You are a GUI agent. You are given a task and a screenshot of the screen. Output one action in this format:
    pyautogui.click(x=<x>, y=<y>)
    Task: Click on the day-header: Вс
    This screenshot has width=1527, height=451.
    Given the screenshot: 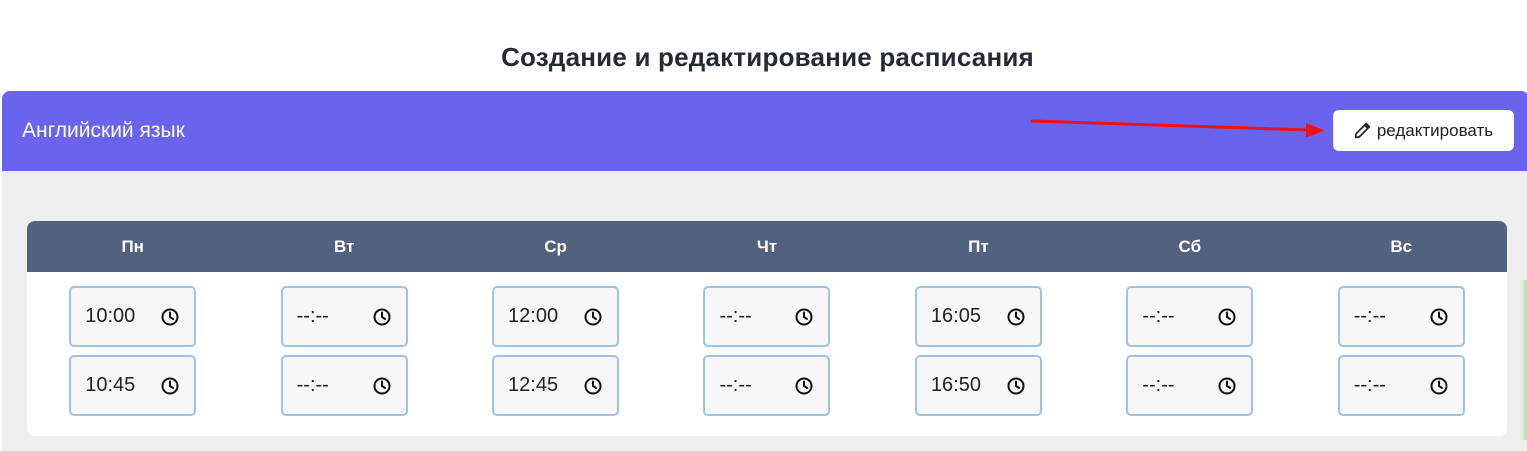 What is the action you would take?
    pyautogui.click(x=1401, y=246)
    